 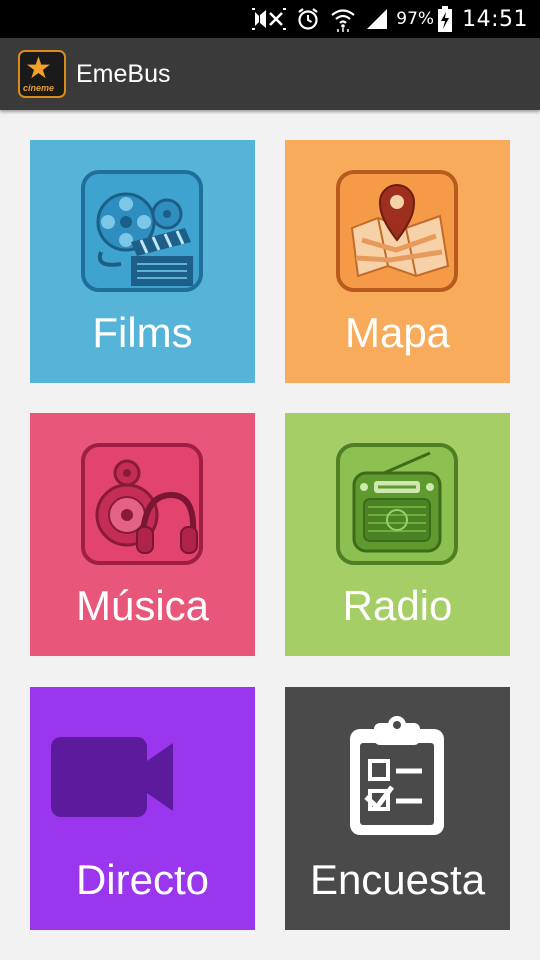 What do you see at coordinates (397, 879) in the screenshot?
I see `tile-label: Encuesta` at bounding box center [397, 879].